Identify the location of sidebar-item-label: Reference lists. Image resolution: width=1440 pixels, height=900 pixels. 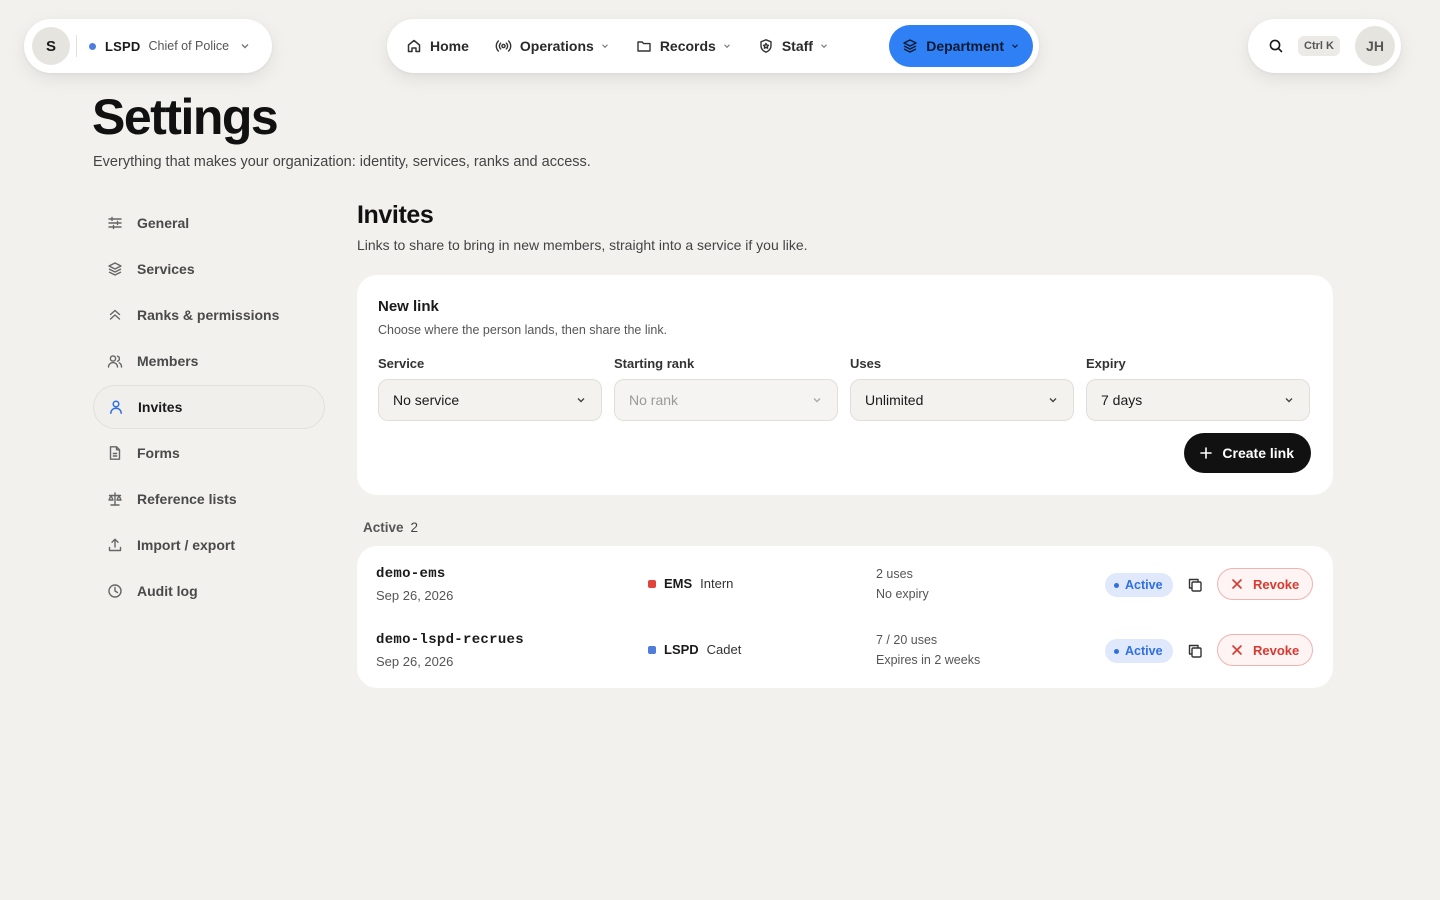
(187, 499).